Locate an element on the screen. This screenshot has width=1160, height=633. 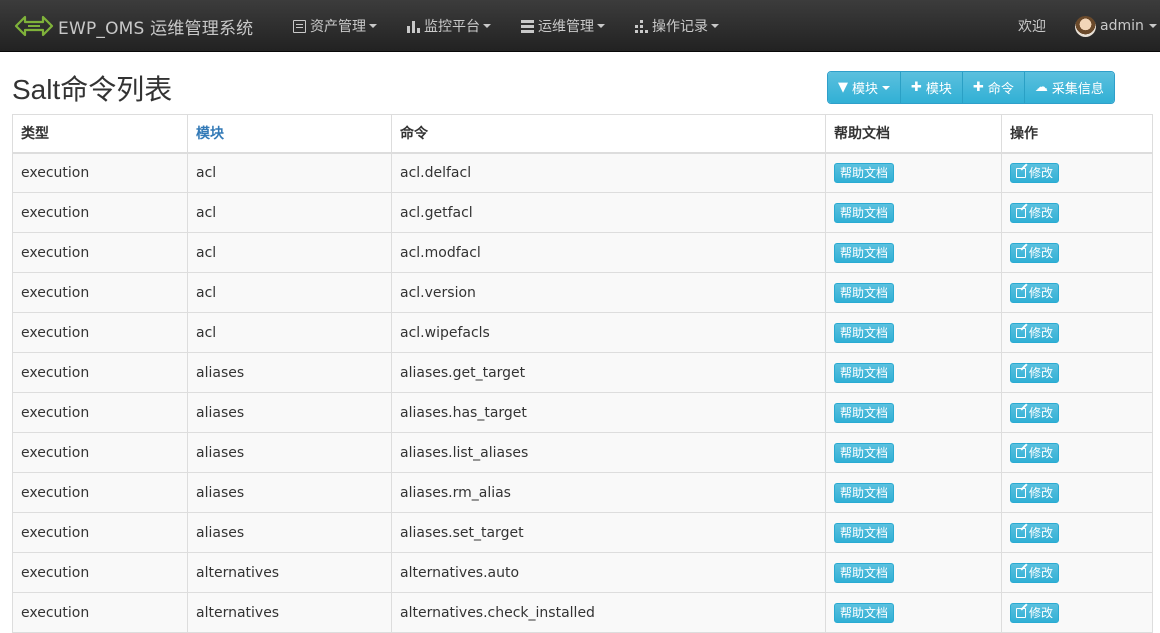
brand-title: EWP_OMS 运维管理系统 is located at coordinates (156, 28).